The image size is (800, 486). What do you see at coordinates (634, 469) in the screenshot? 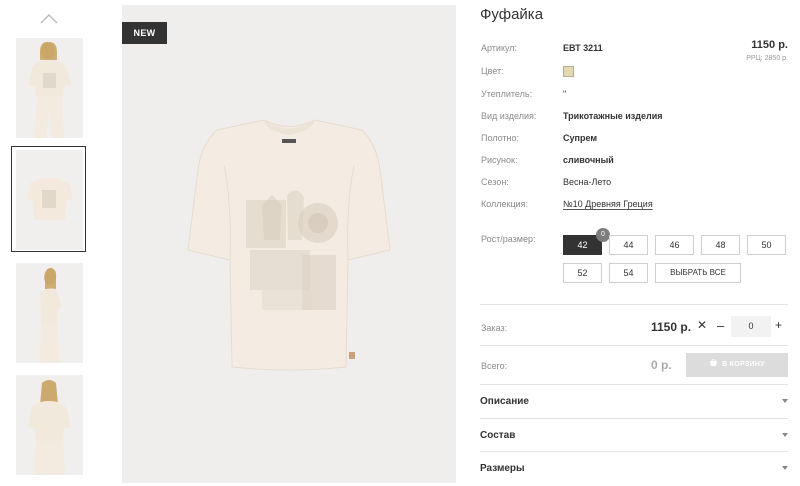
I see `accordion-sizes: Размеры` at bounding box center [634, 469].